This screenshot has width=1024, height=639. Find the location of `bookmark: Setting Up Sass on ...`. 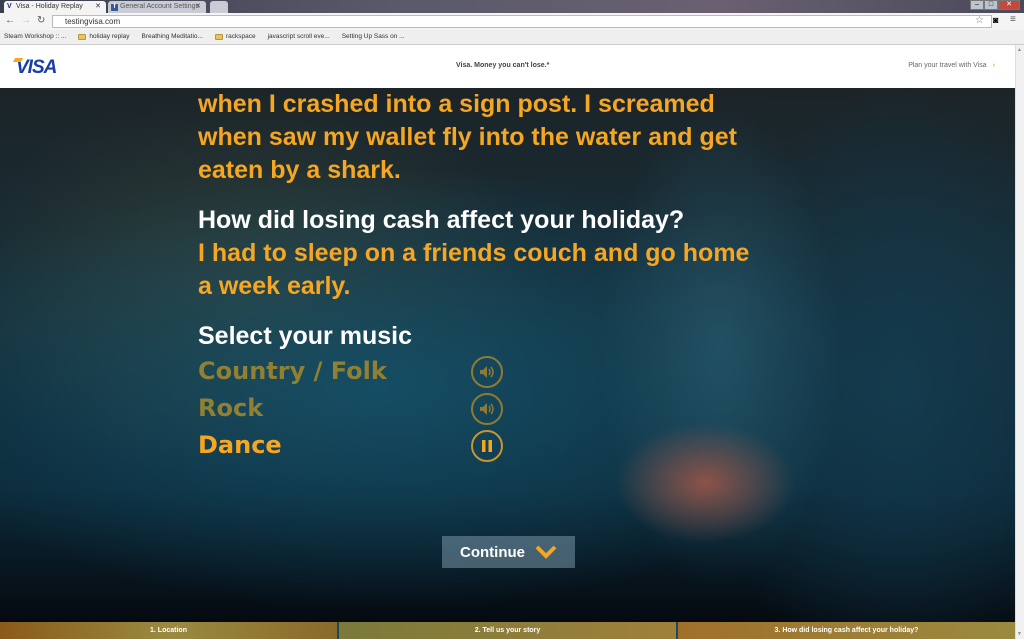

bookmark: Setting Up Sass on ... is located at coordinates (373, 37).